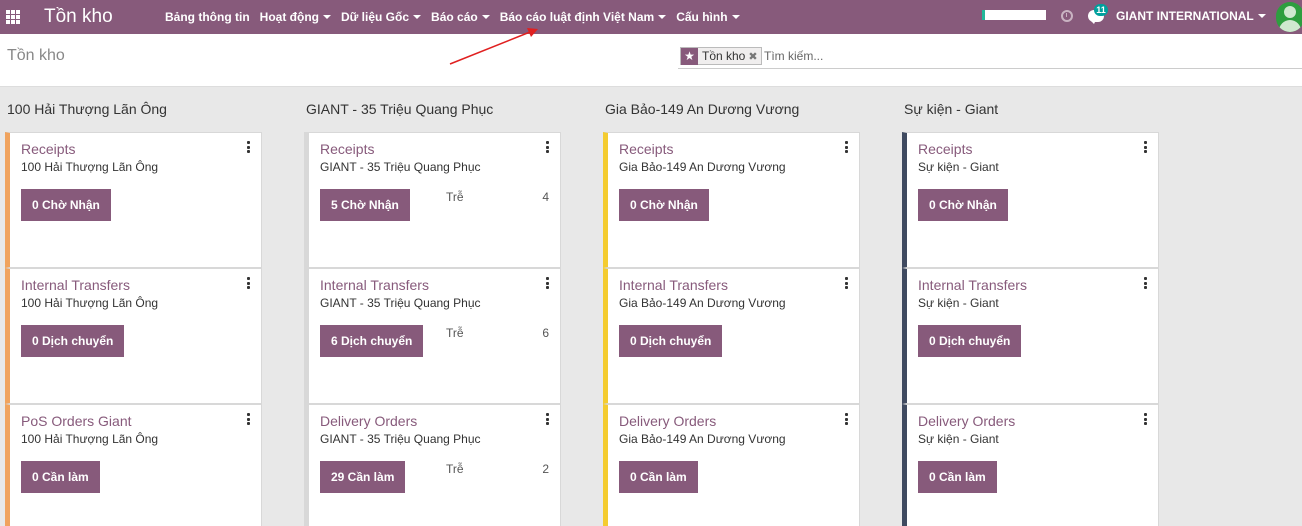 This screenshot has height=526, width=1302. I want to click on avatar, so click(1289, 17).